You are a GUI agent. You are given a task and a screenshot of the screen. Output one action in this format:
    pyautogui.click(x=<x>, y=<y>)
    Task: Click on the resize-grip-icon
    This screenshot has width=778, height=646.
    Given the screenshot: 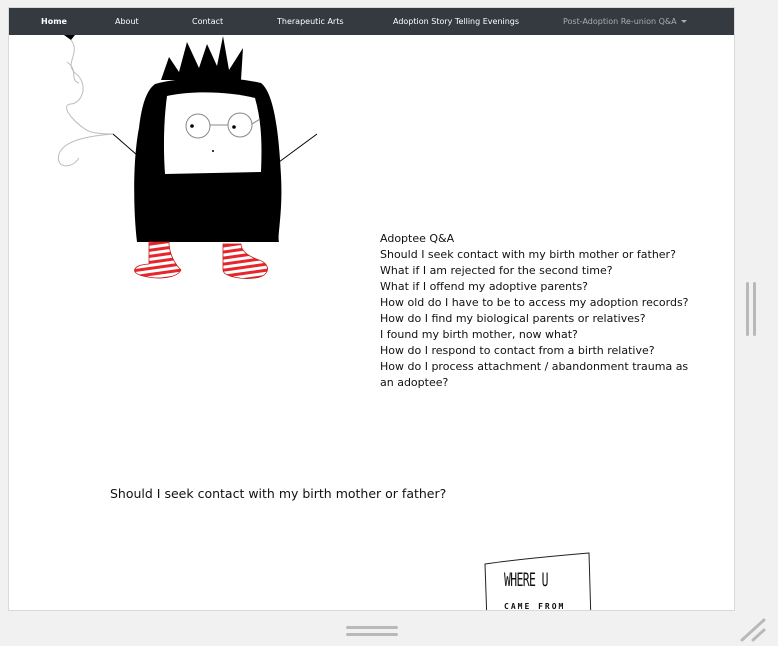 What is the action you would take?
    pyautogui.click(x=753, y=629)
    